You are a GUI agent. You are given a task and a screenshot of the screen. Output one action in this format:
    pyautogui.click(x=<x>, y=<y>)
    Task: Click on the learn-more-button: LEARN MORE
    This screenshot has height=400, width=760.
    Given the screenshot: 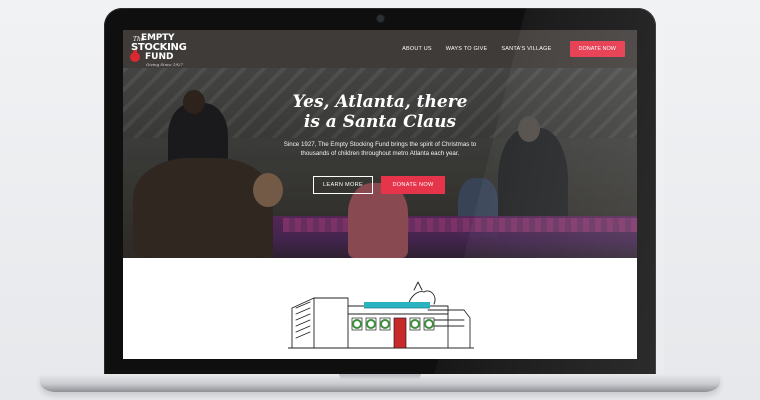 What is the action you would take?
    pyautogui.click(x=343, y=185)
    